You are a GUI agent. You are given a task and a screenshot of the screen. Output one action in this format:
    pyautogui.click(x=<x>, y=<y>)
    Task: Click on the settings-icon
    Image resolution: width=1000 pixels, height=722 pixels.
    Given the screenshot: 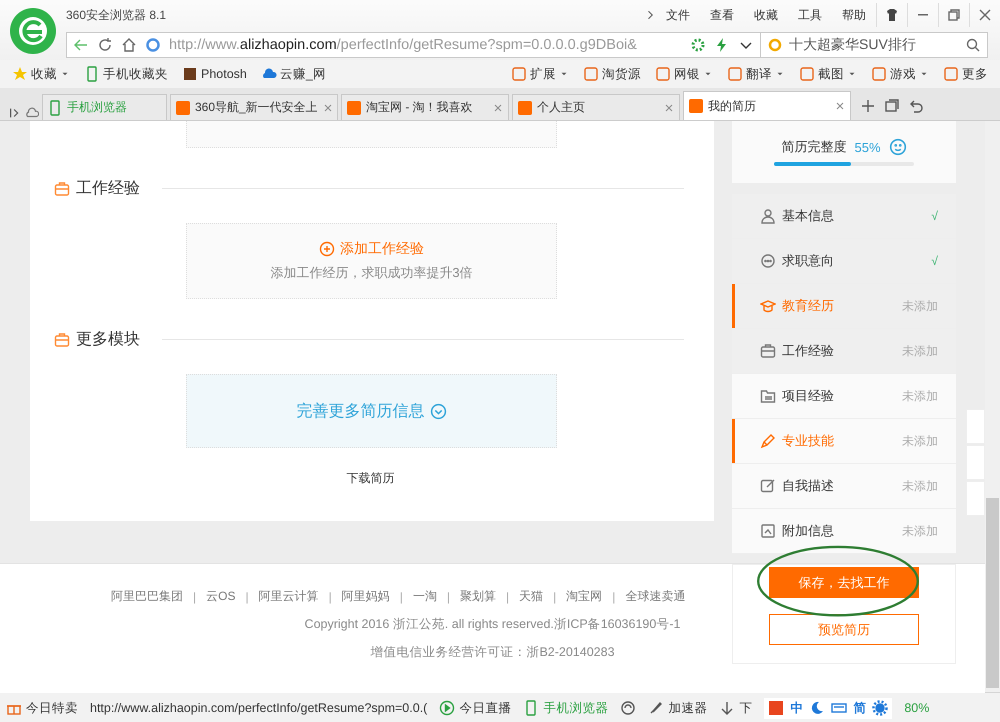 What is the action you would take?
    pyautogui.click(x=880, y=708)
    